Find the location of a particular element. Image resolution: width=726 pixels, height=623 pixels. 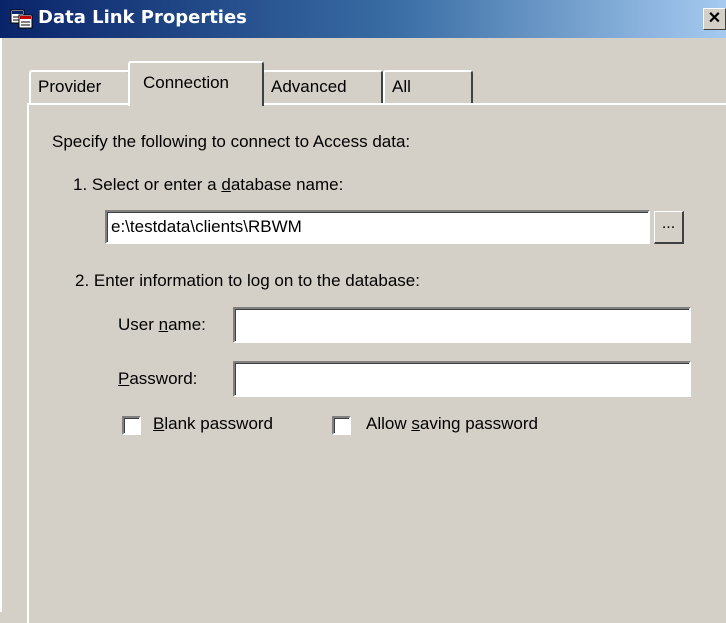

data-link-icon is located at coordinates (21, 19).